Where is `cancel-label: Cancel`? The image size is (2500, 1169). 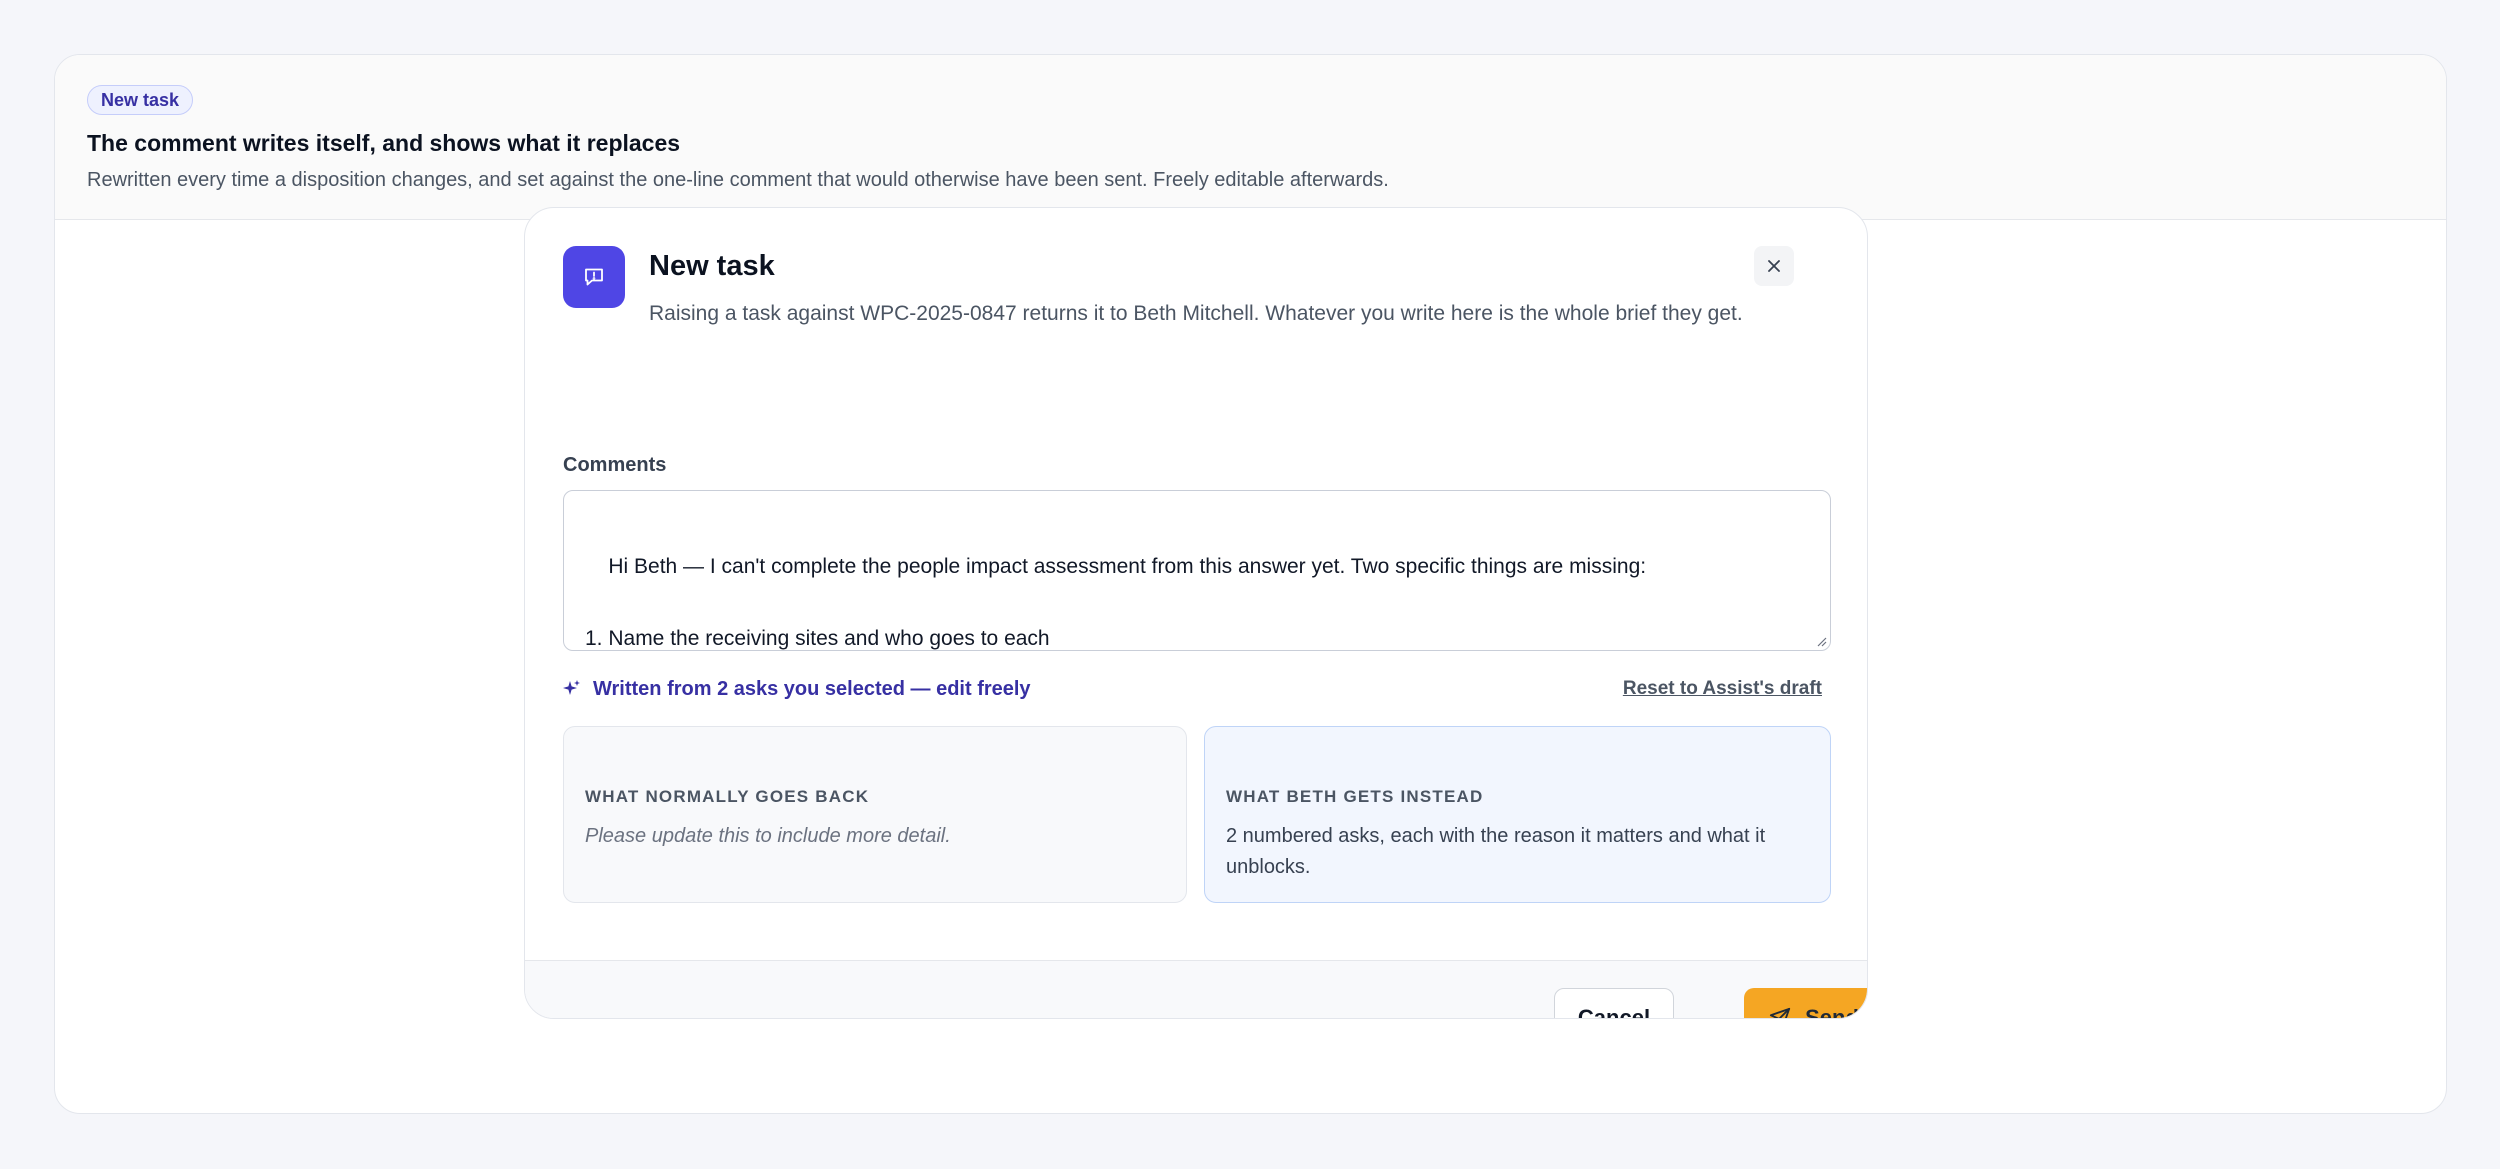
cancel-label: Cancel is located at coordinates (1614, 1012).